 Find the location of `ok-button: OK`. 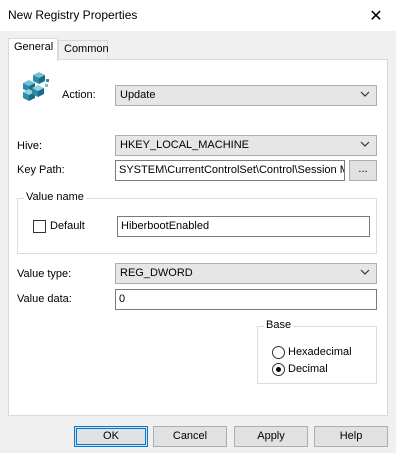

ok-button: OK is located at coordinates (111, 436).